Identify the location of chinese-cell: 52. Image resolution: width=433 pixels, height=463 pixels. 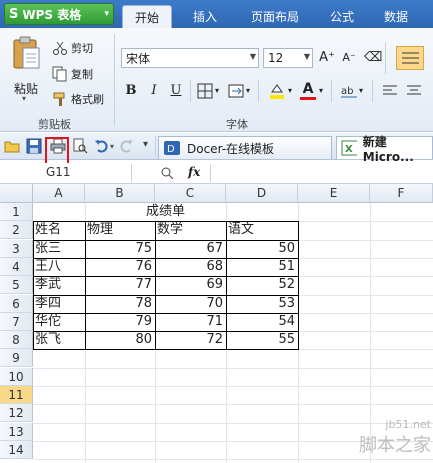
(262, 285).